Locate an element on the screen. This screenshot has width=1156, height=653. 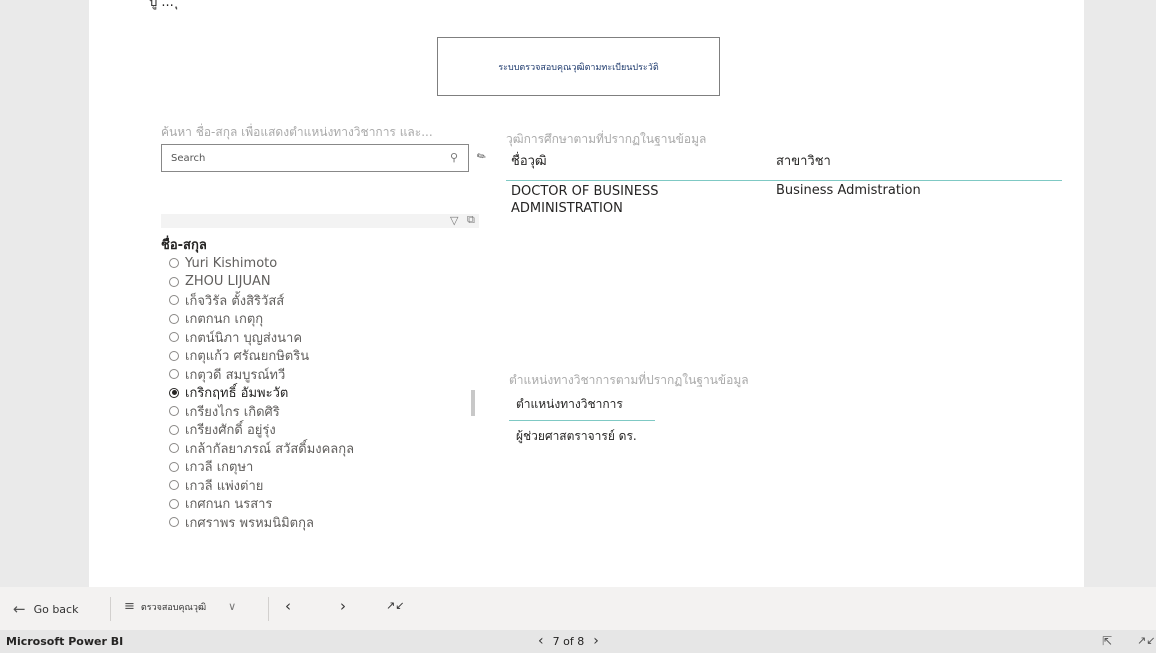
share-icon: ⇱ is located at coordinates (1107, 641).